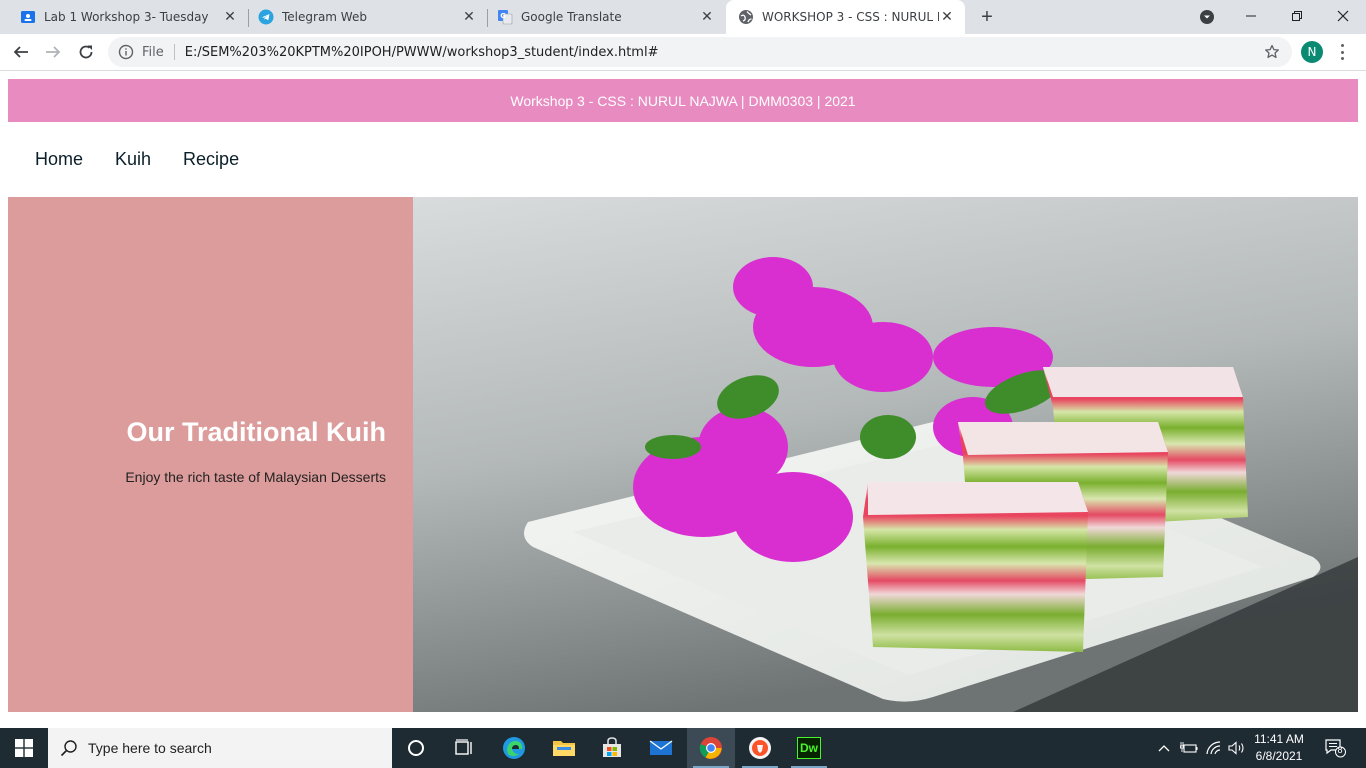 This screenshot has height=768, width=1366. I want to click on edge-icon, so click(514, 748).